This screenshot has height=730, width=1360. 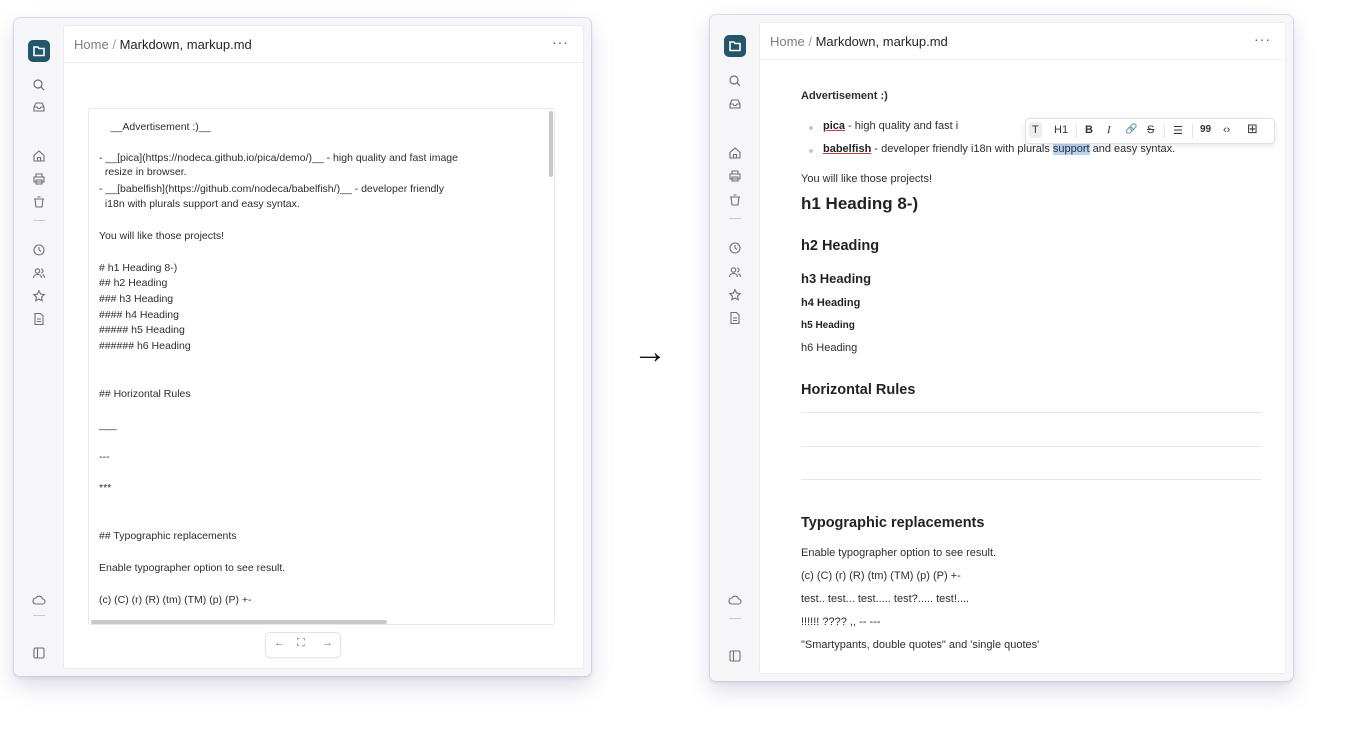 I want to click on formatting-toolbar: T H1 B I 🔗 S ☰ 99 ‹› ⊞, so click(x=1150, y=131).